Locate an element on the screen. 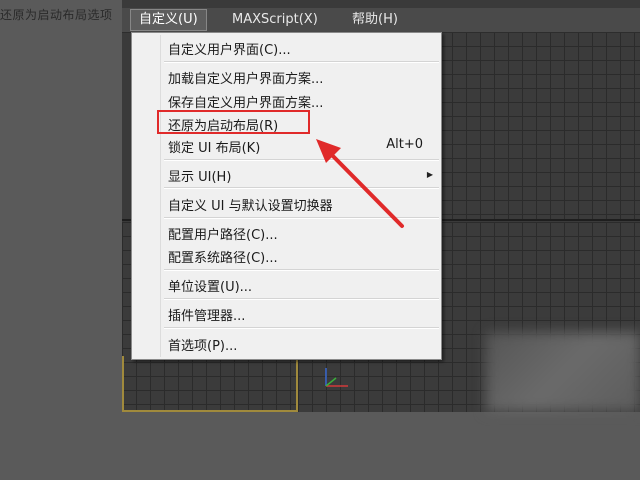 The height and width of the screenshot is (480, 640). annotation-arrow-icon is located at coordinates (360, 183).